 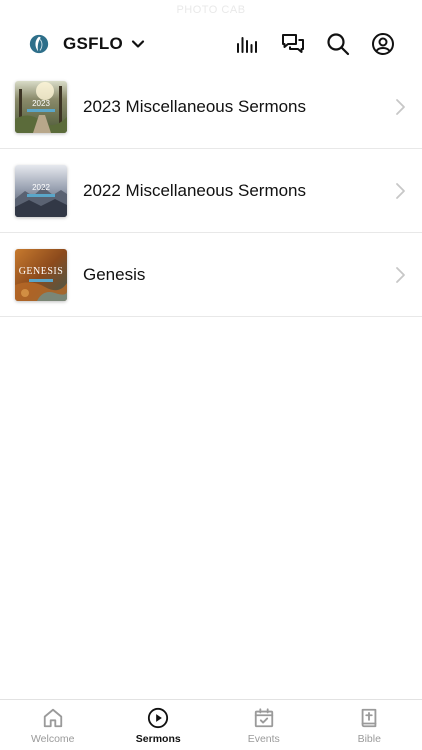 What do you see at coordinates (158, 718) in the screenshot?
I see `play-circle-icon` at bounding box center [158, 718].